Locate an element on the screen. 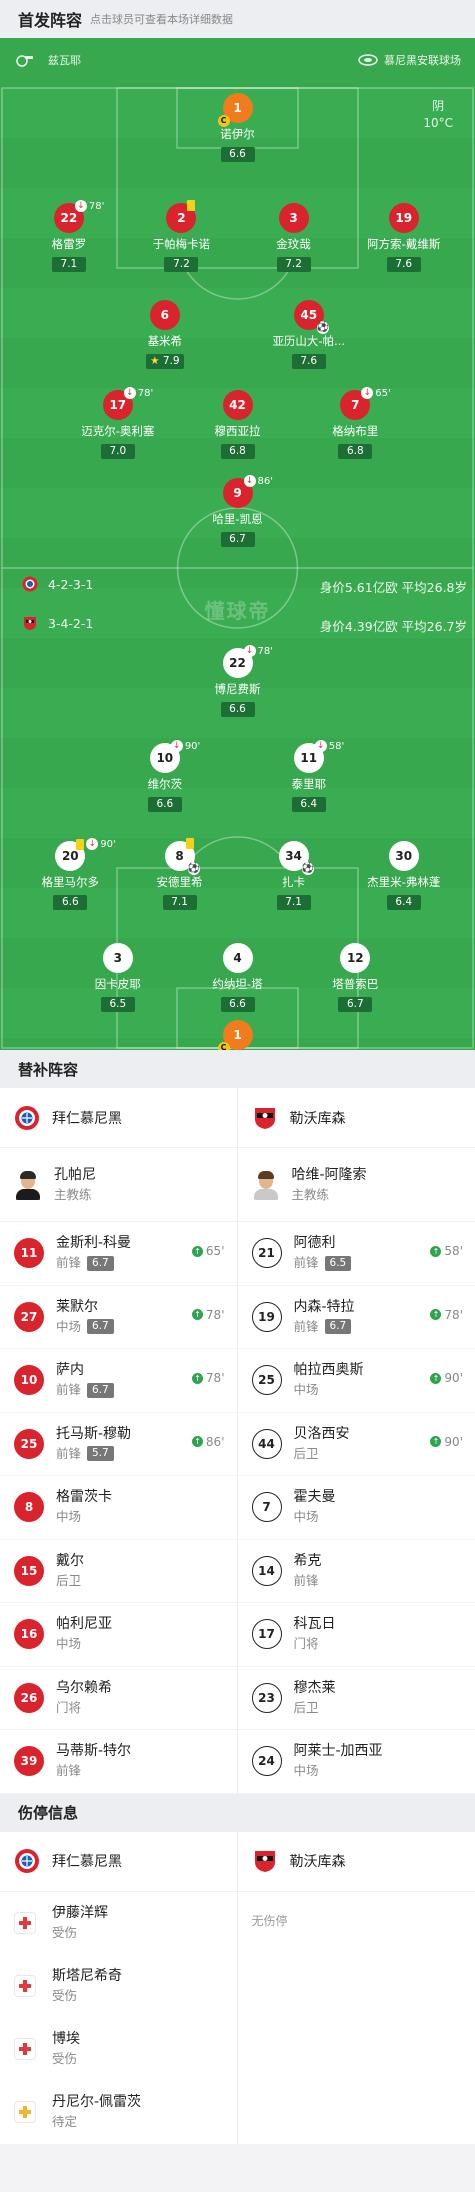 The image size is (475, 2192). home-coach: 孔帕尼 主教练 is located at coordinates (118, 1185).